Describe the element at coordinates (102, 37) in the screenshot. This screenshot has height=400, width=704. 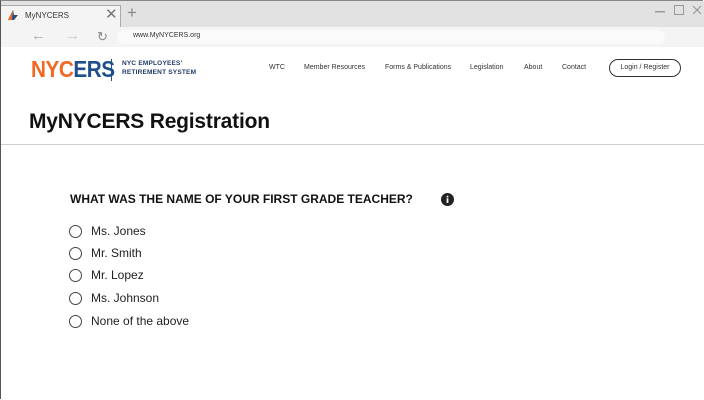
I see `reload-icon: ↻` at that location.